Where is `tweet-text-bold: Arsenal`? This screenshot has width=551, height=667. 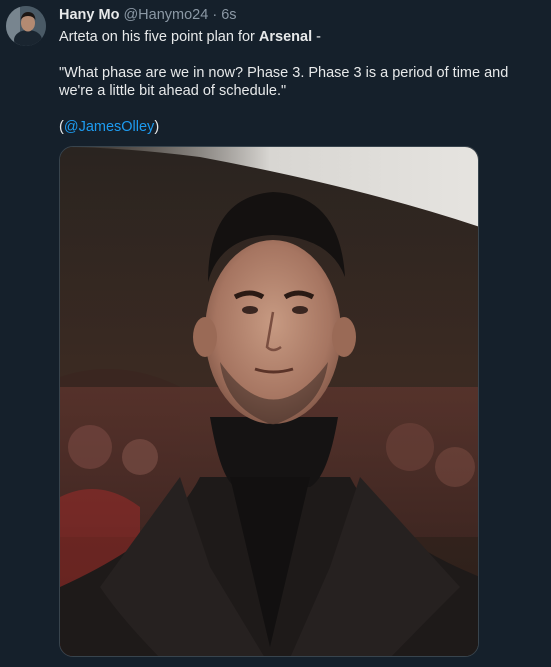
tweet-text-bold: Arsenal is located at coordinates (285, 37).